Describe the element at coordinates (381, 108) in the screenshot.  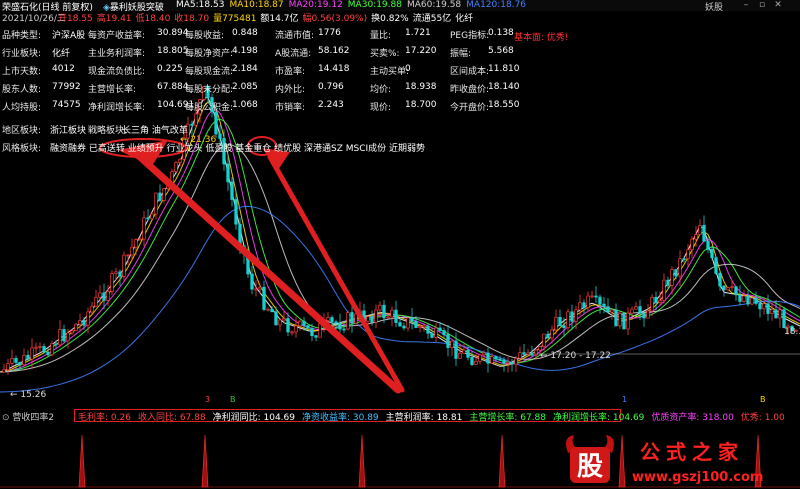
I see `fund-label: 现价:` at that location.